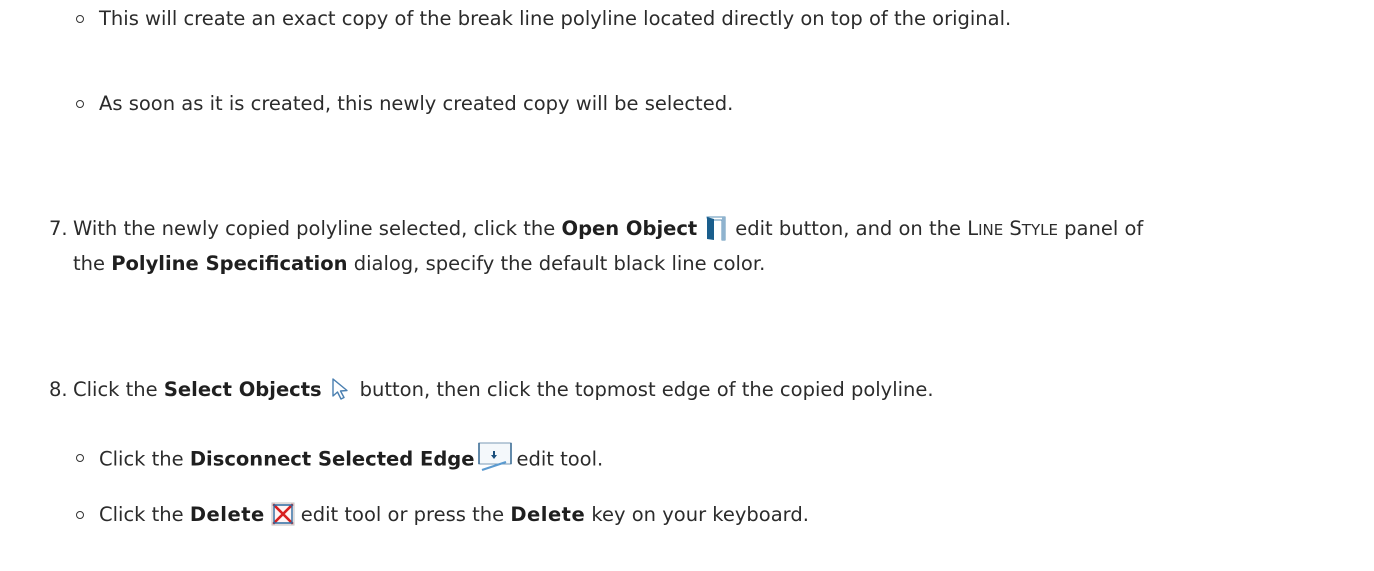  Describe the element at coordinates (716, 228) in the screenshot. I see `open-object-icon` at that location.